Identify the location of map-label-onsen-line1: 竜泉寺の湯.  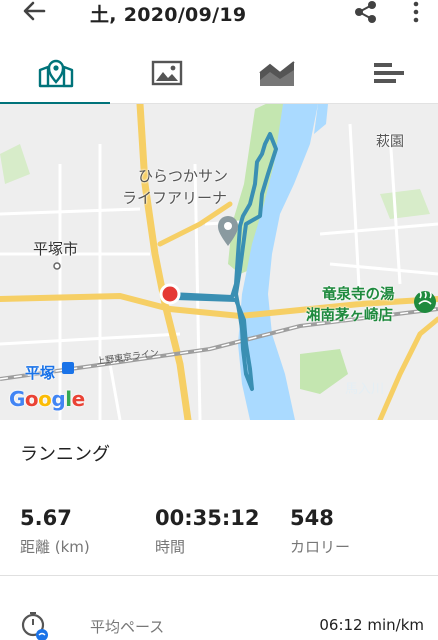
(358, 295).